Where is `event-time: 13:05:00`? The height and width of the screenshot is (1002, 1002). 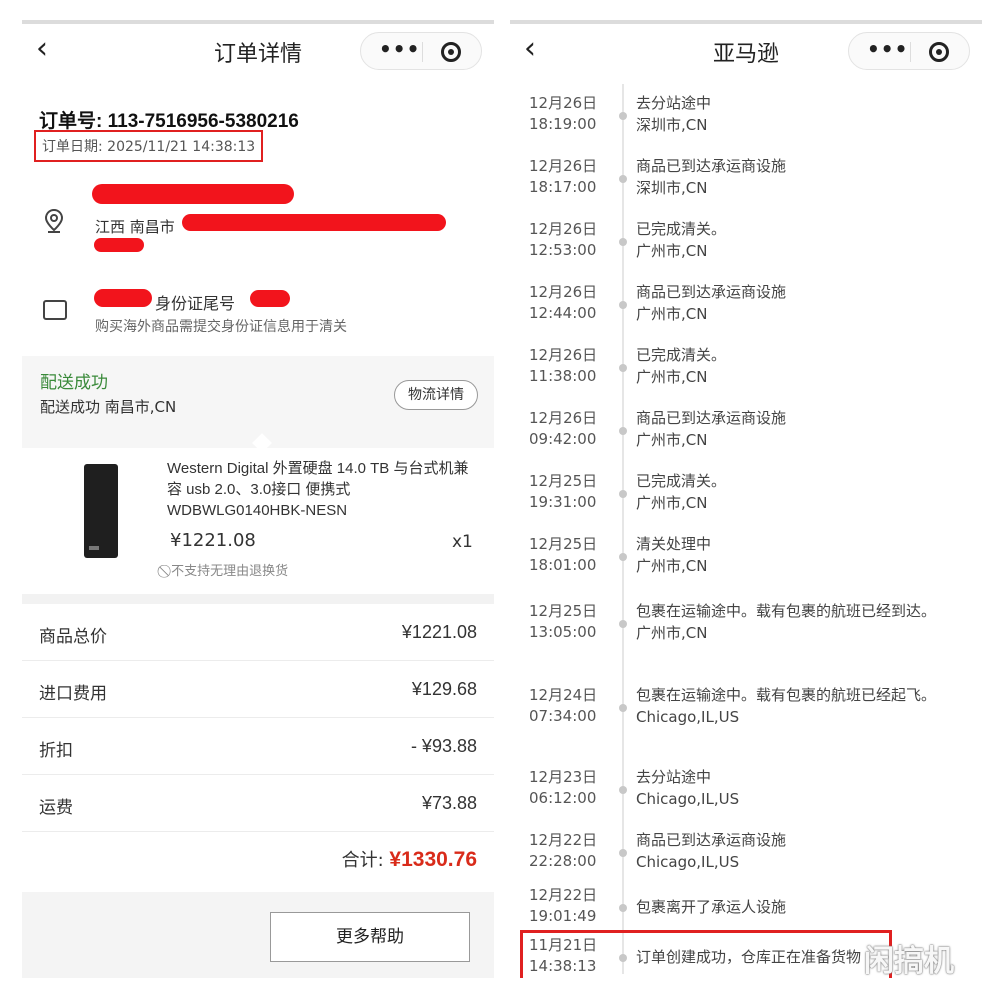 event-time: 13:05:00 is located at coordinates (563, 632).